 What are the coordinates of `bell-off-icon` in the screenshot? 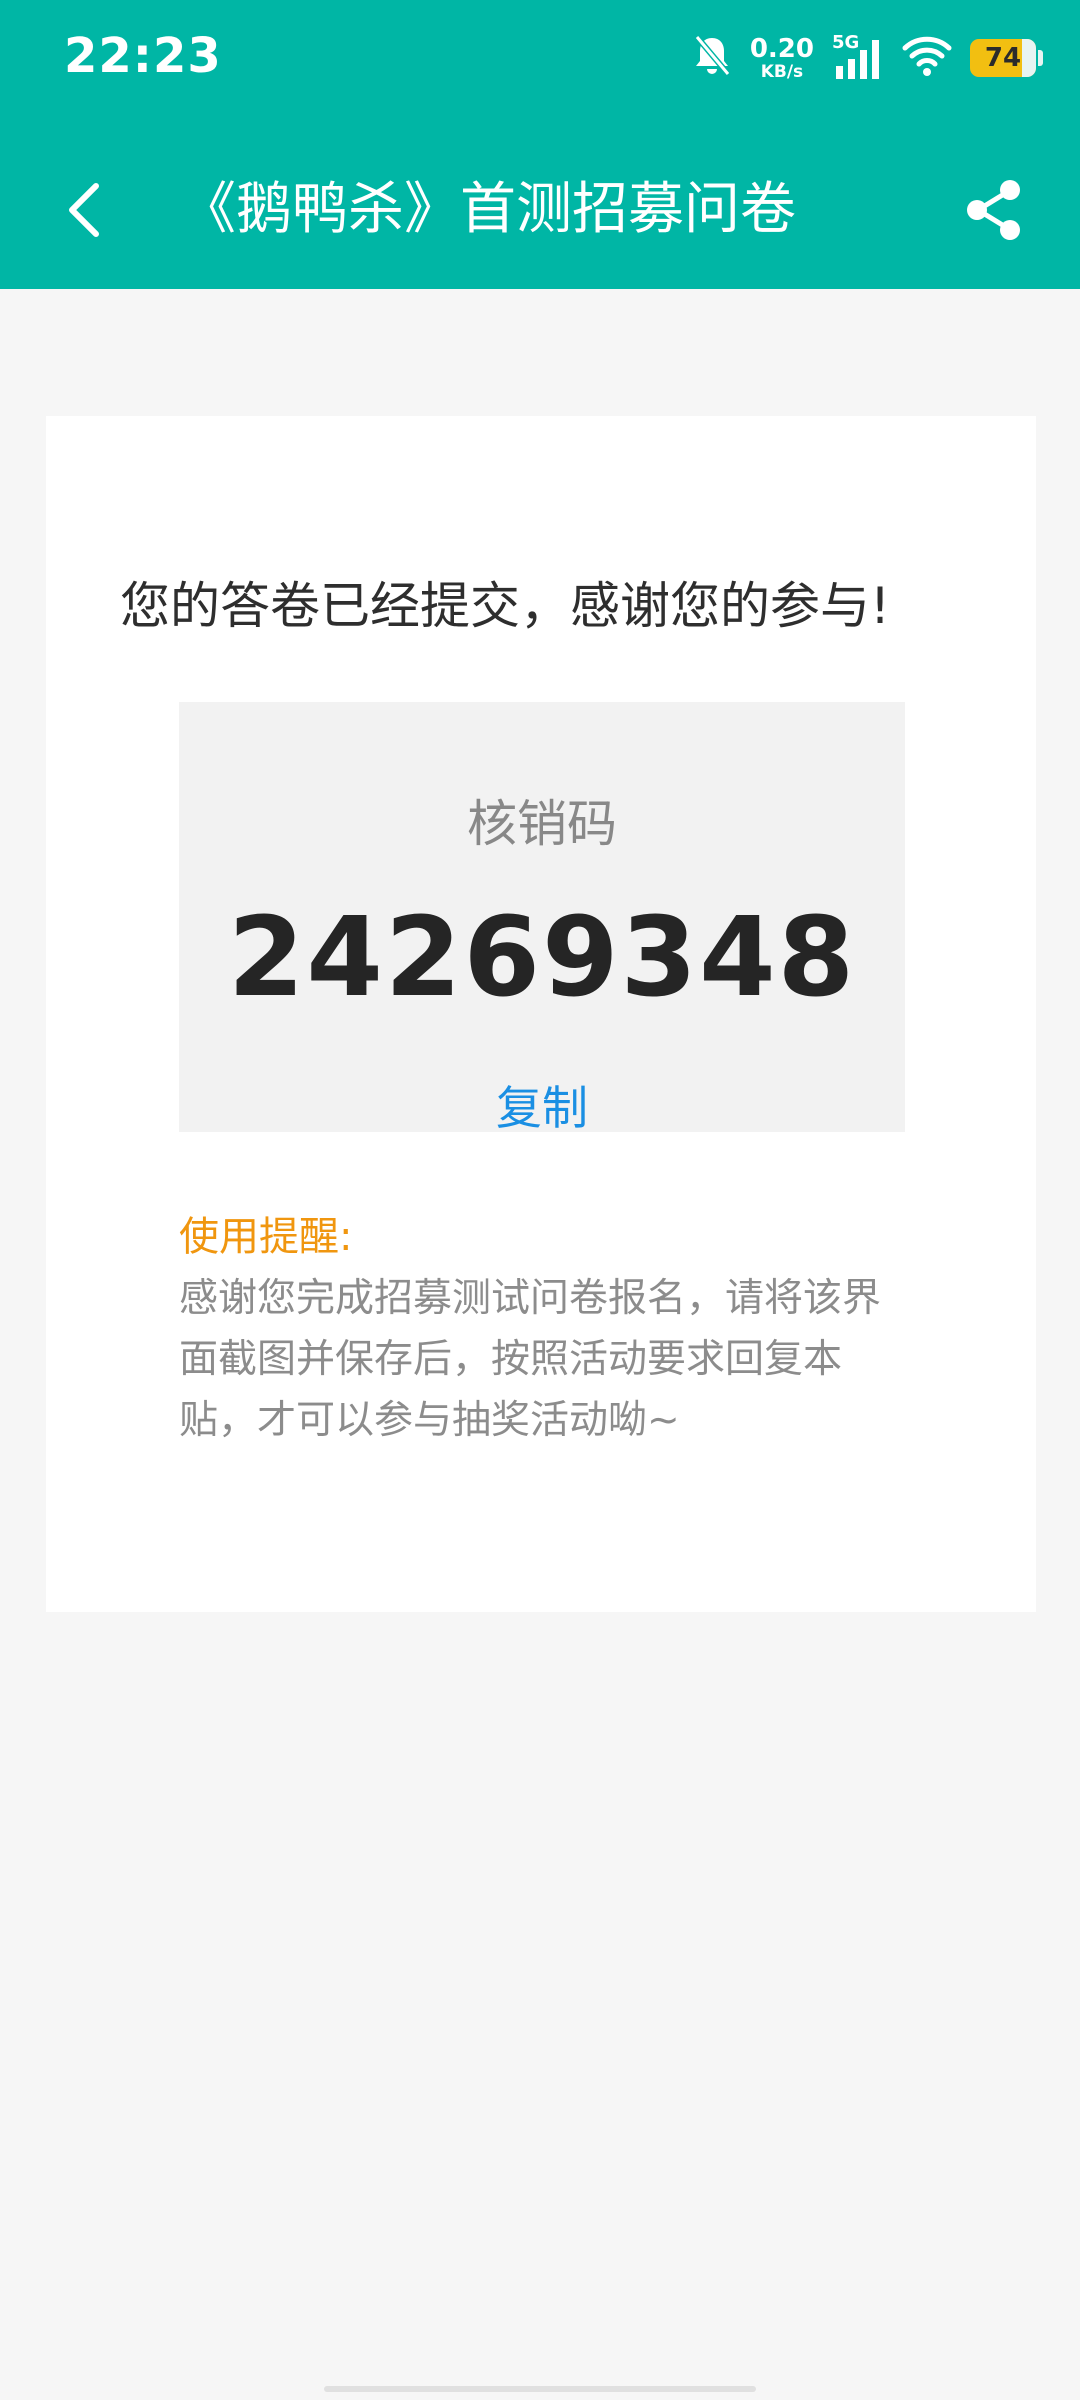 It's located at (712, 58).